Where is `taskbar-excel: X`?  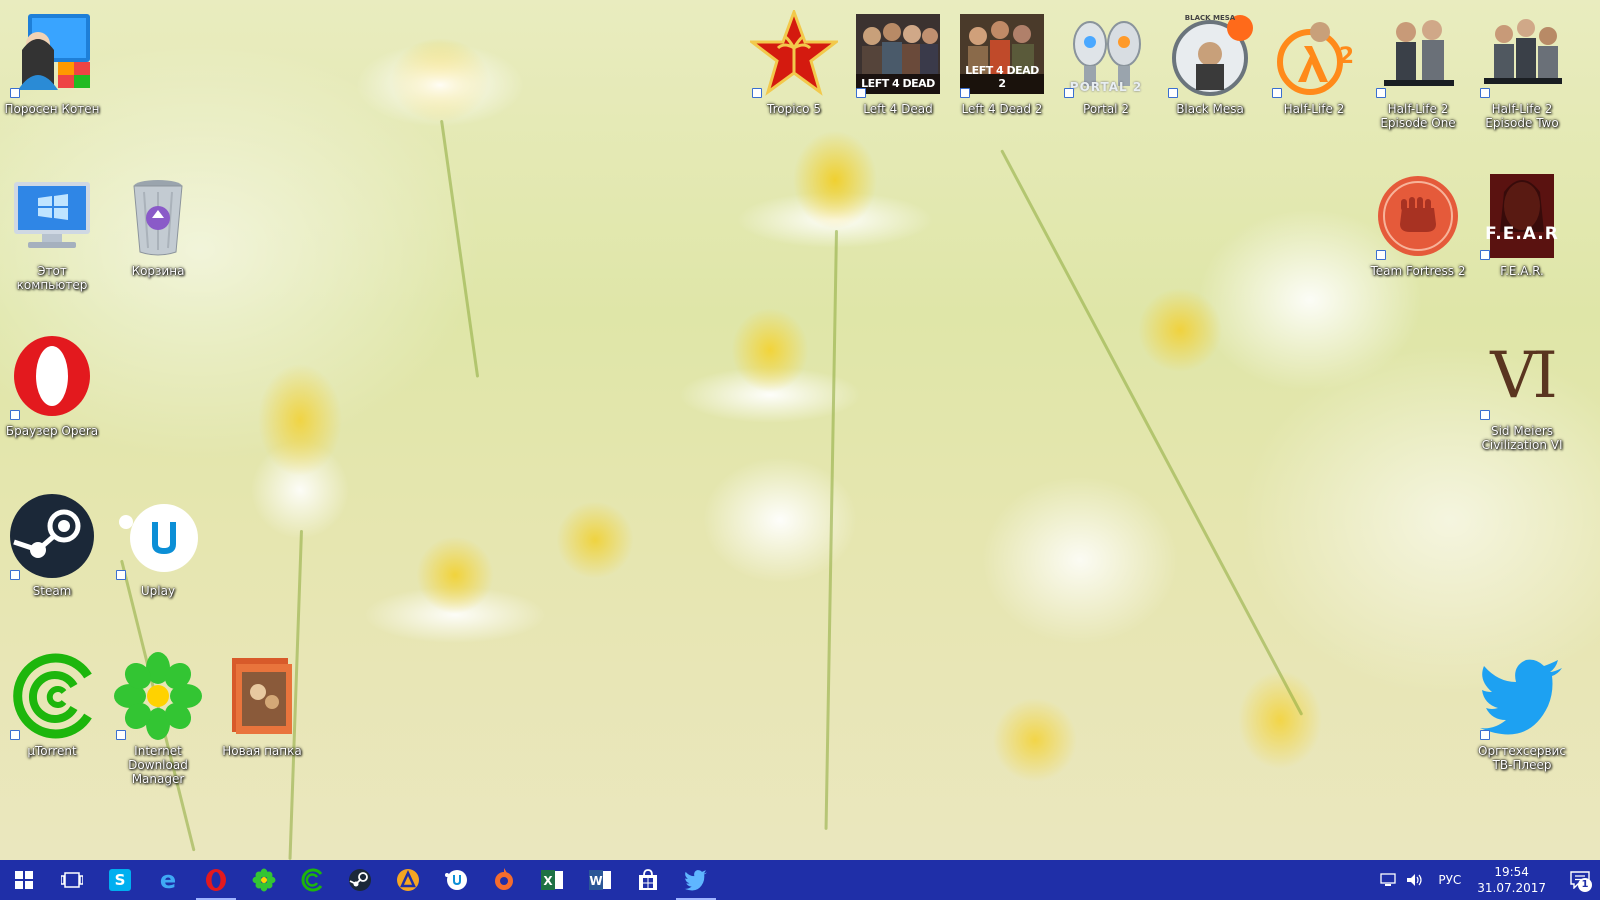
taskbar-excel: X is located at coordinates (552, 880).